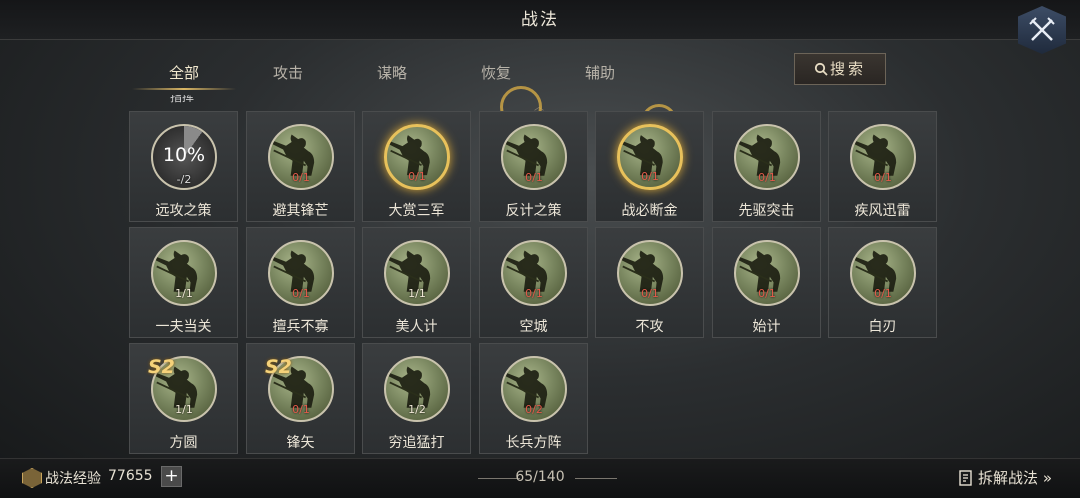  What do you see at coordinates (130, 476) in the screenshot?
I see `exp-value: 77655` at bounding box center [130, 476].